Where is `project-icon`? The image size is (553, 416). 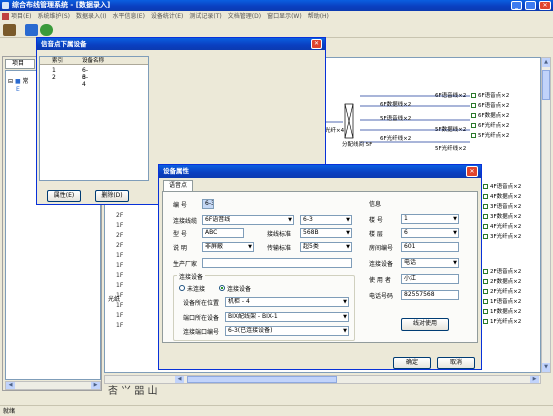
project-icon is located at coordinates (9, 30).